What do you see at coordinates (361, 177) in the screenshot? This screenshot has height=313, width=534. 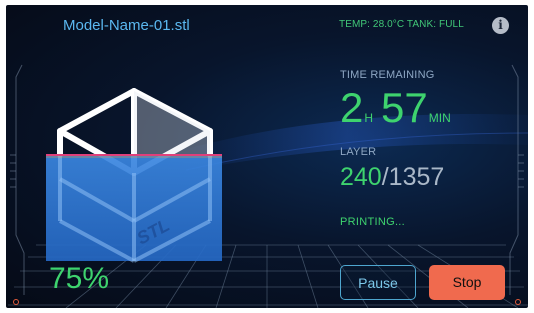 I see `layer-current: 240` at bounding box center [361, 177].